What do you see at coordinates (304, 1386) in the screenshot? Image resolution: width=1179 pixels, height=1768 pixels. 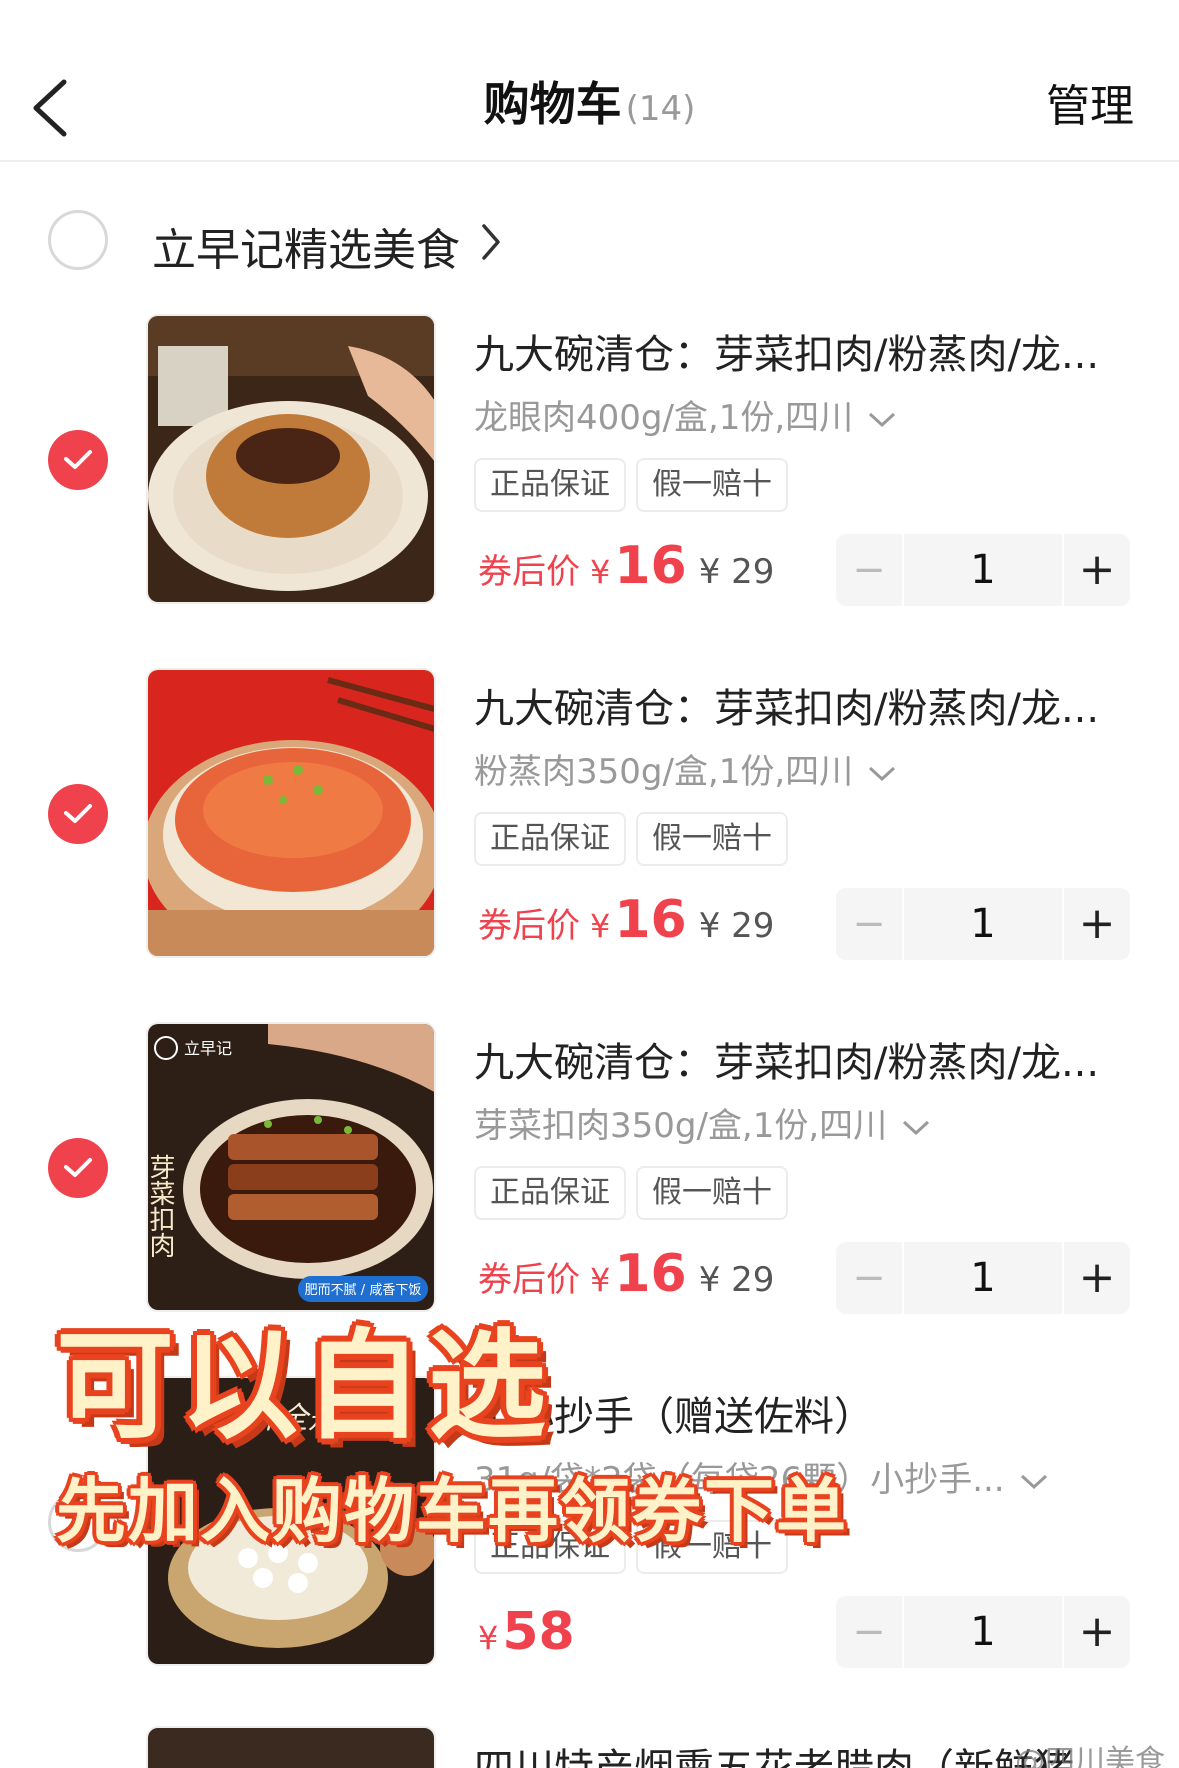 I see `overlay-headline: 可以自选` at bounding box center [304, 1386].